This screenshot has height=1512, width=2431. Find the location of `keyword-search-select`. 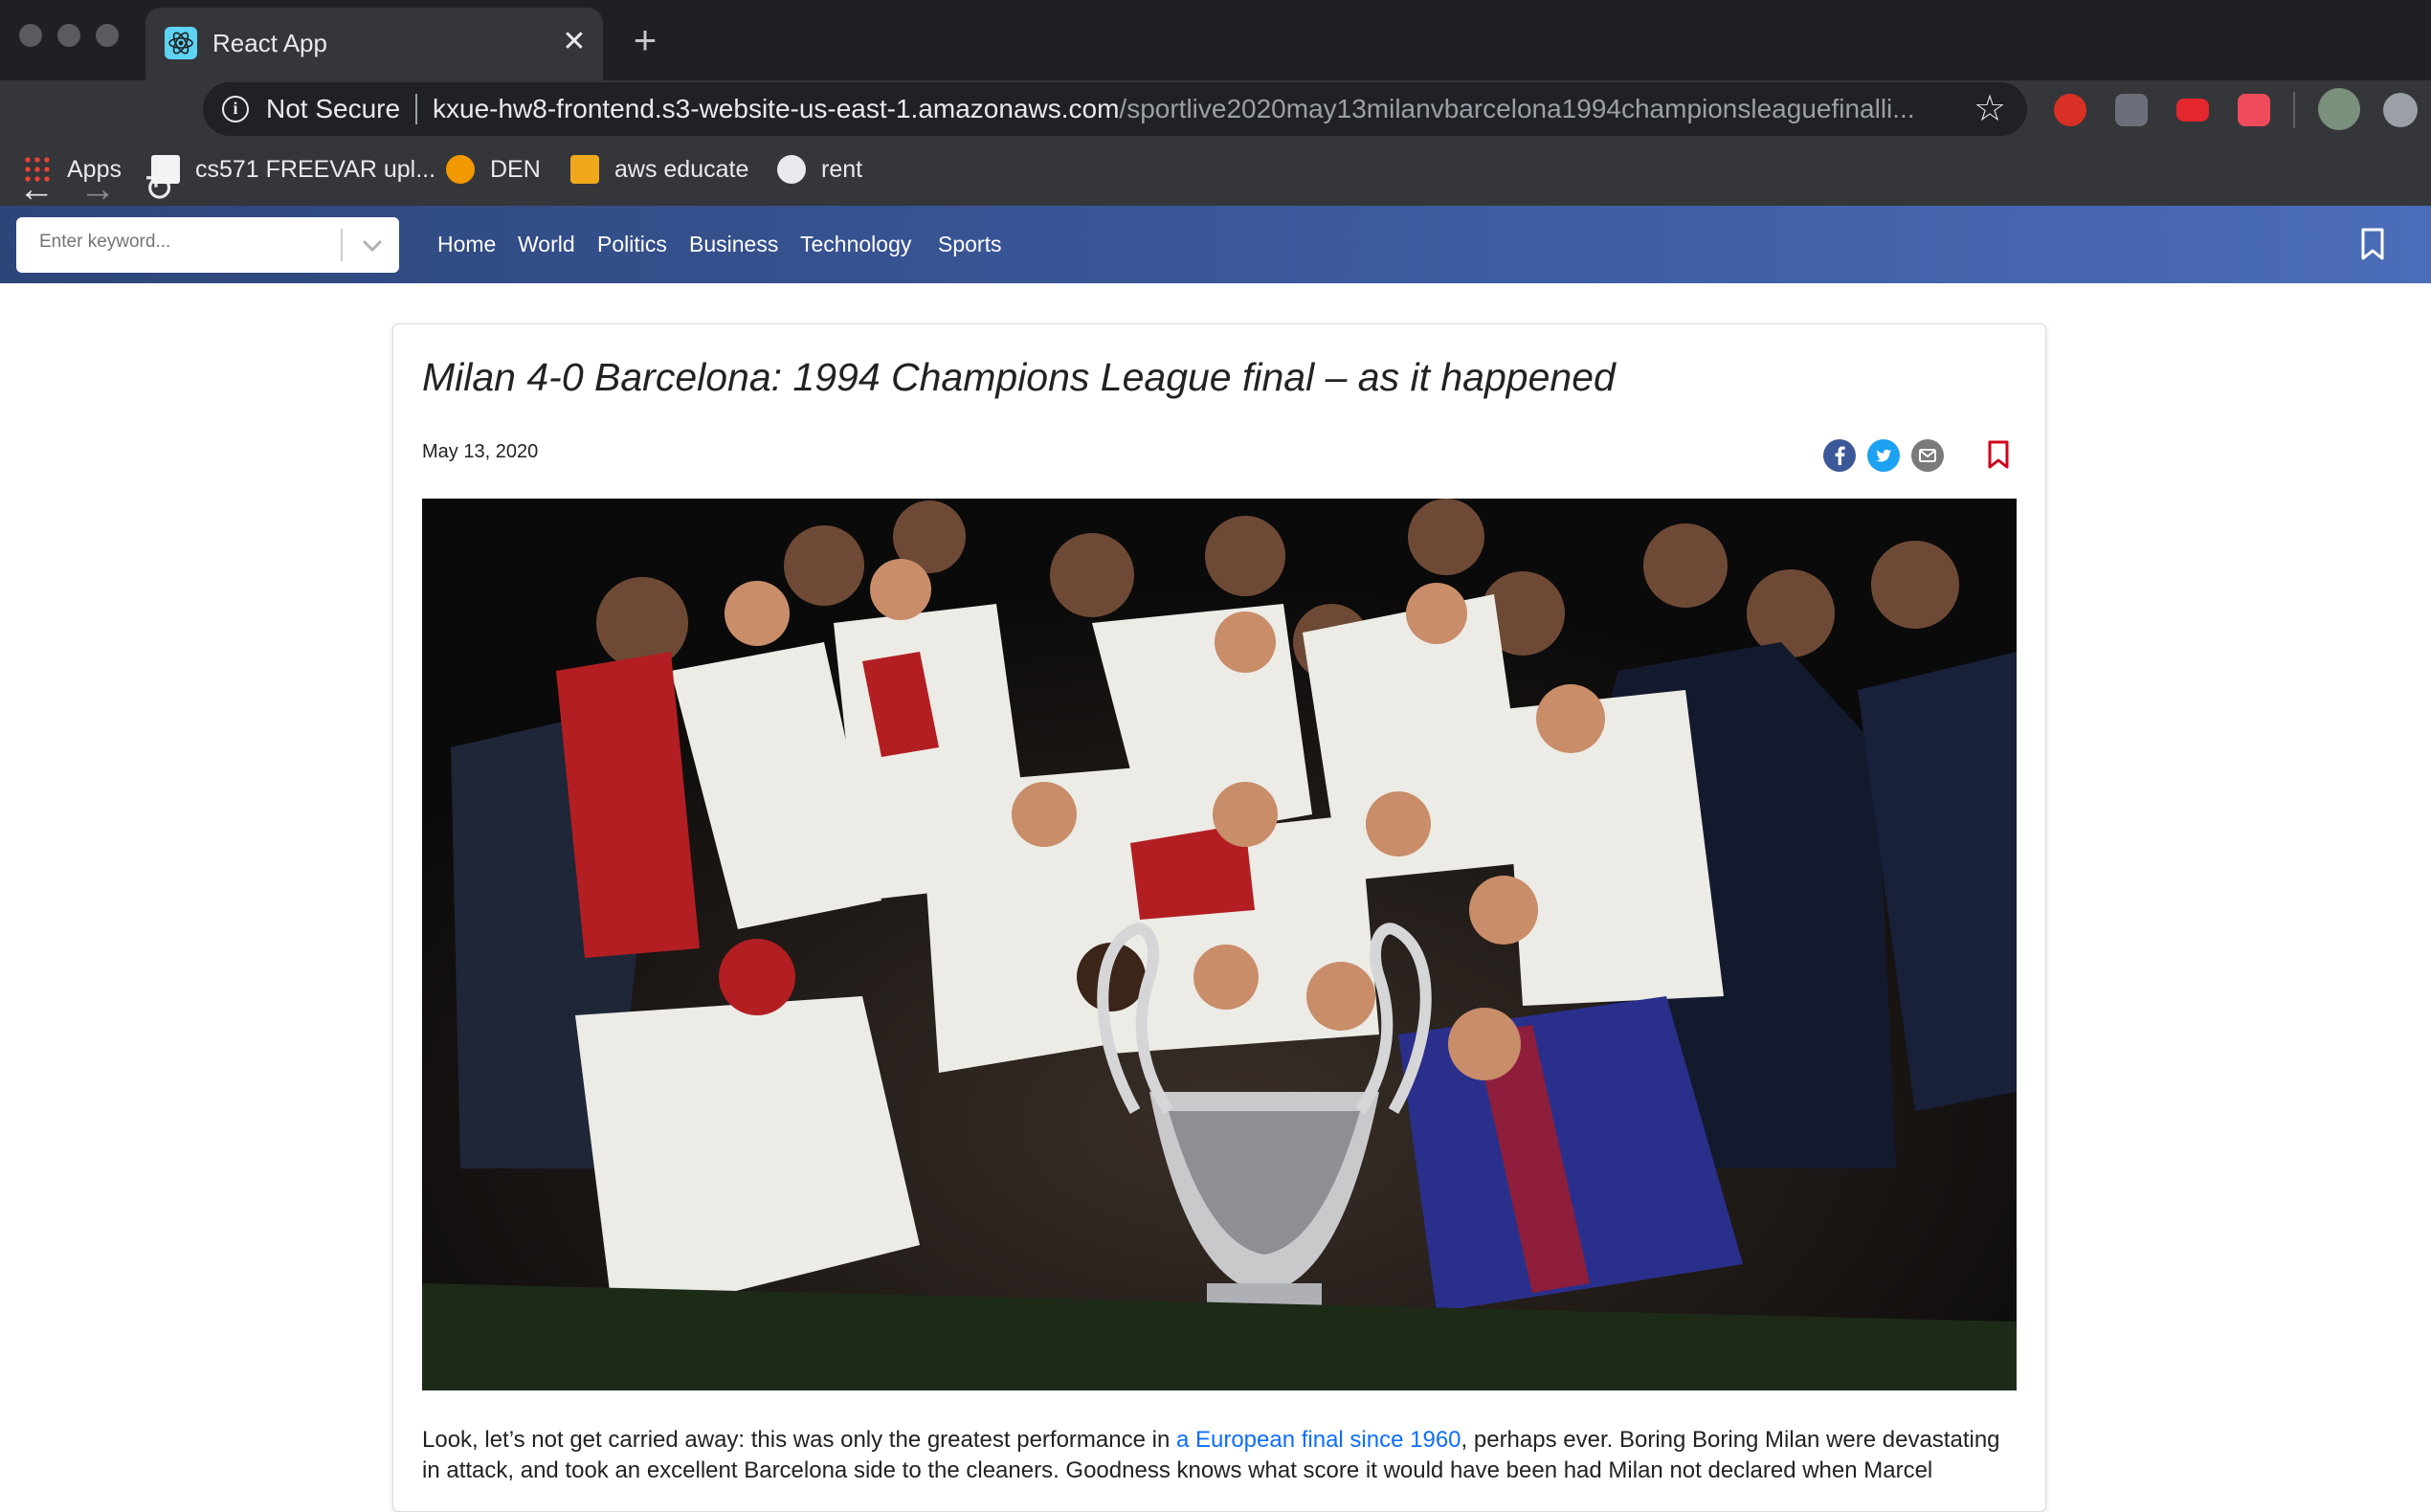

keyword-search-select is located at coordinates (208, 245).